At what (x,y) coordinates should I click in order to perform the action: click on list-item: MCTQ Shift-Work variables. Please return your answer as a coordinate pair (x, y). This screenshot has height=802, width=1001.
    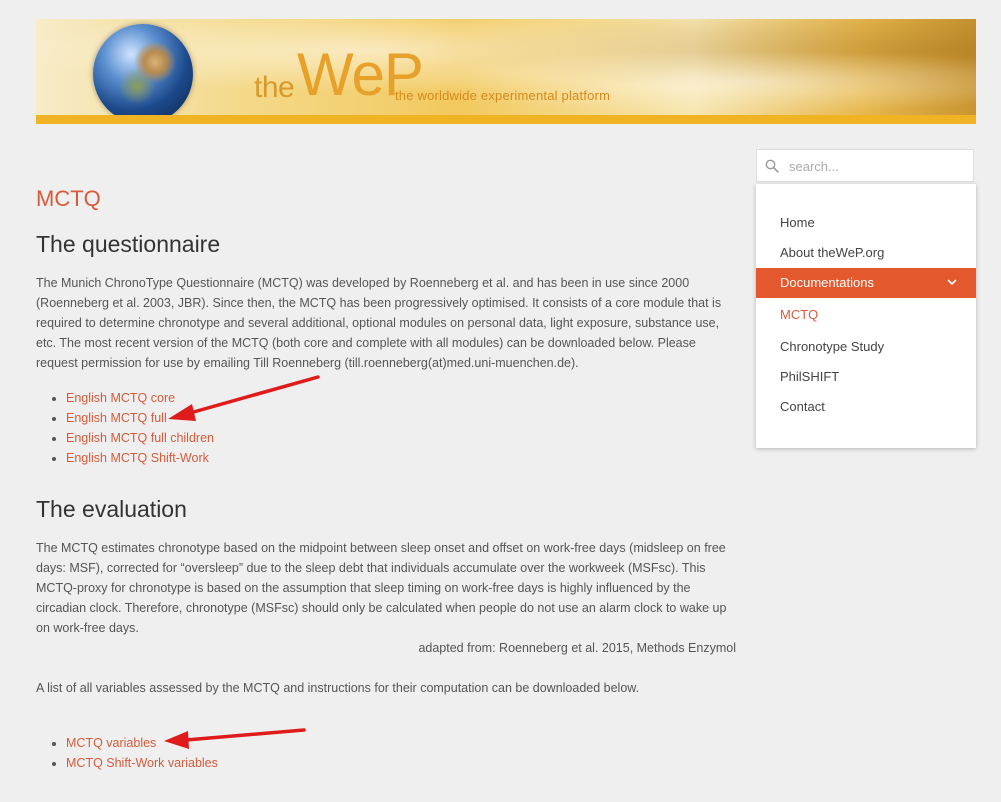
    Looking at the image, I should click on (142, 763).